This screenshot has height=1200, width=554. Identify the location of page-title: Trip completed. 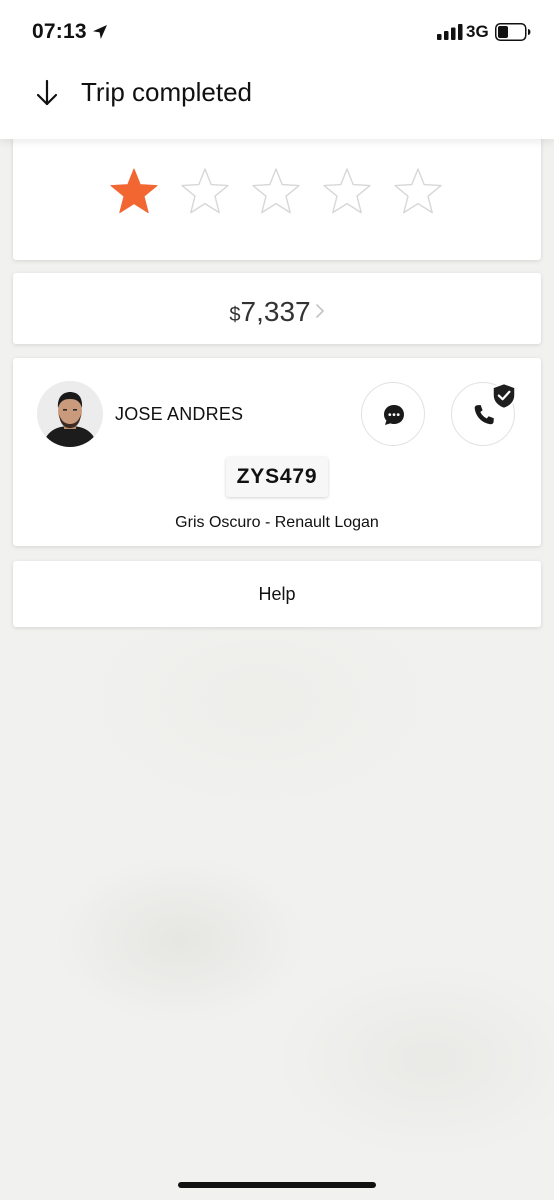
(166, 92).